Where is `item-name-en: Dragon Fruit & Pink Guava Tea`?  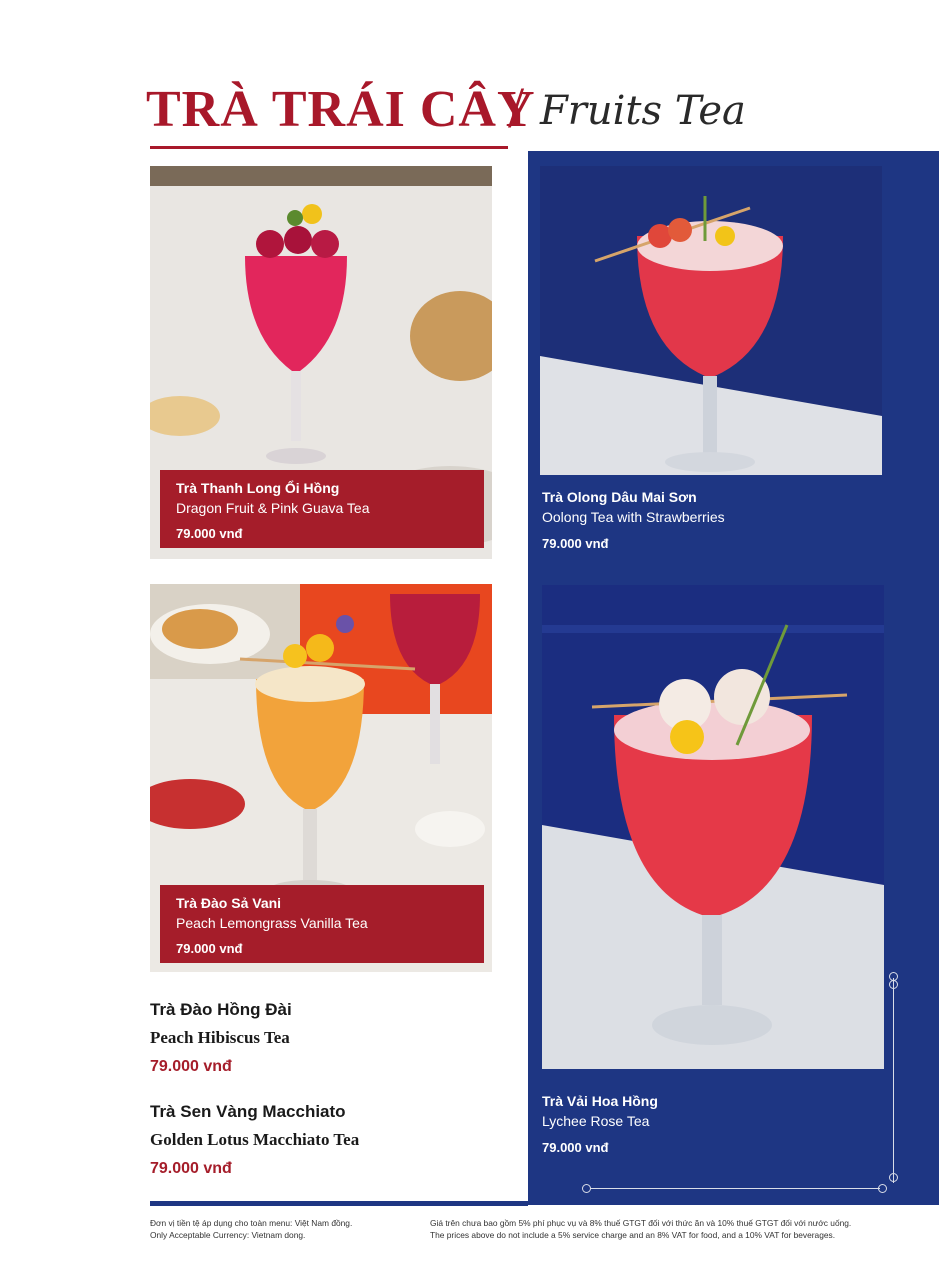 item-name-en: Dragon Fruit & Pink Guava Tea is located at coordinates (273, 508).